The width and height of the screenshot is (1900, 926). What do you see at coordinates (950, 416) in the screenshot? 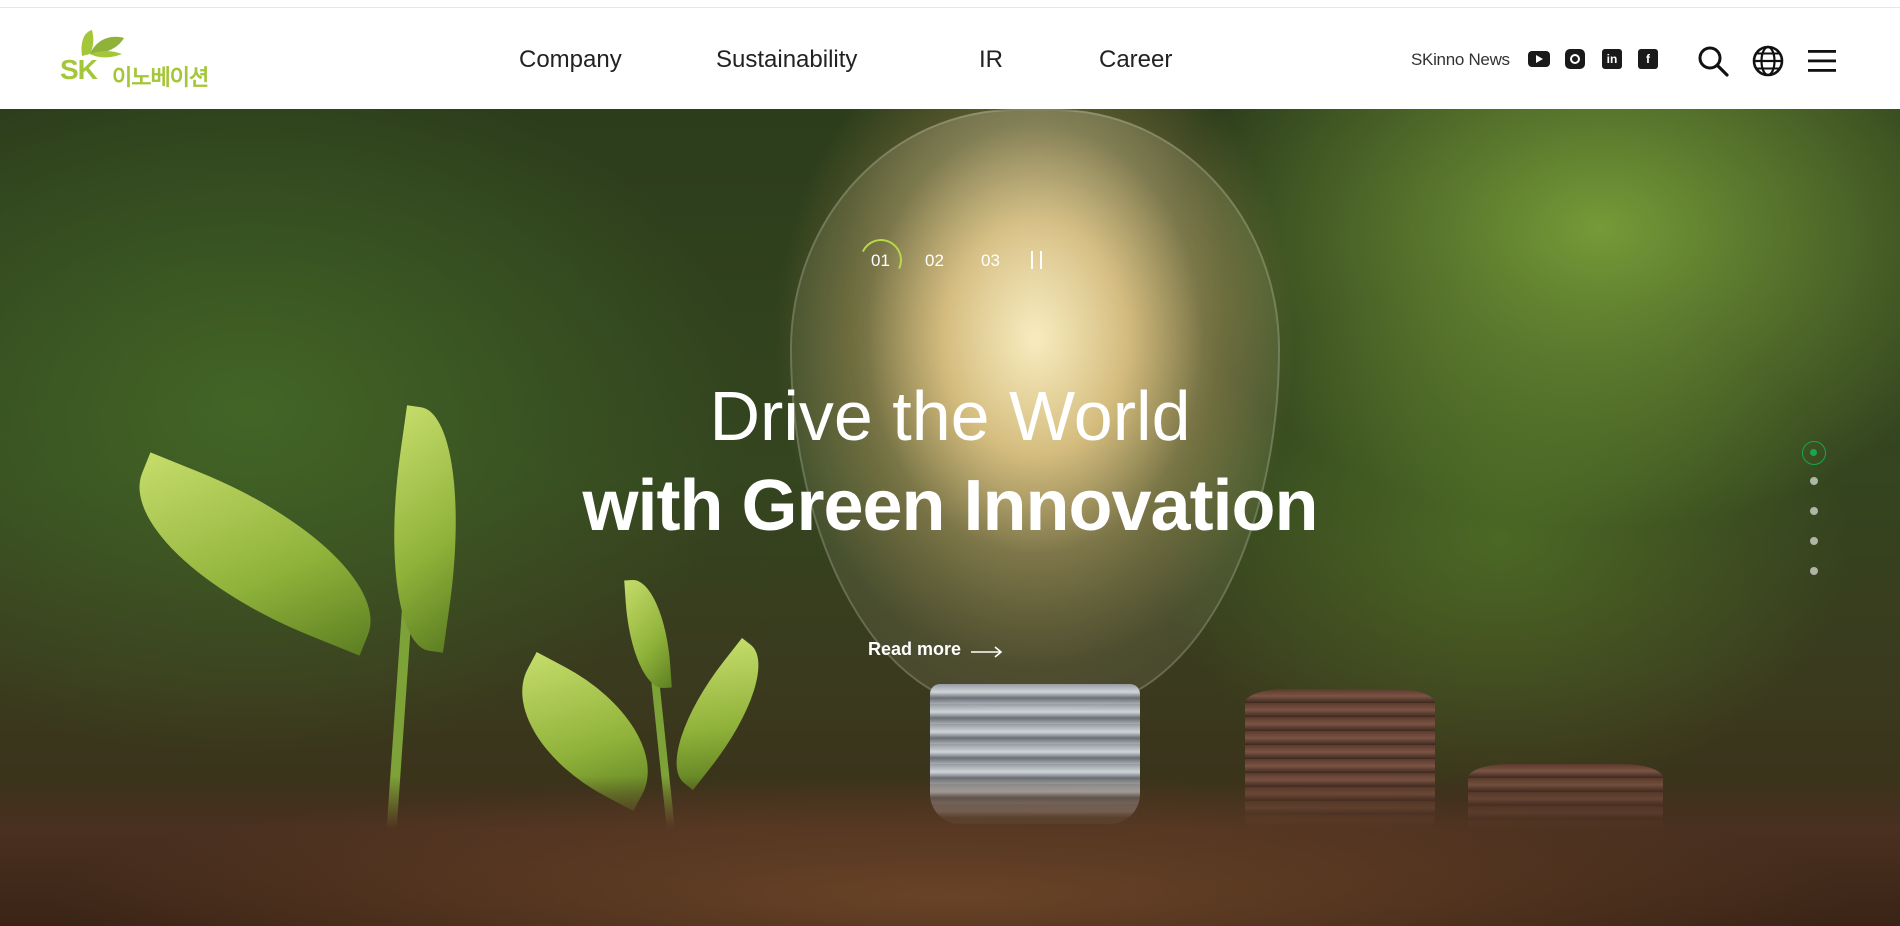
I see `hero-title-line1: Drive the World` at bounding box center [950, 416].